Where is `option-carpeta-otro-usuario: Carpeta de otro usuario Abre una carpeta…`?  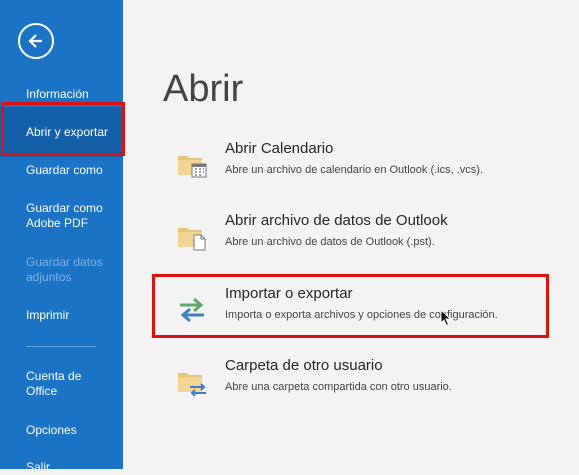 option-carpeta-otro-usuario: Carpeta de otro usuario Abre una carpeta… is located at coordinates (365, 382).